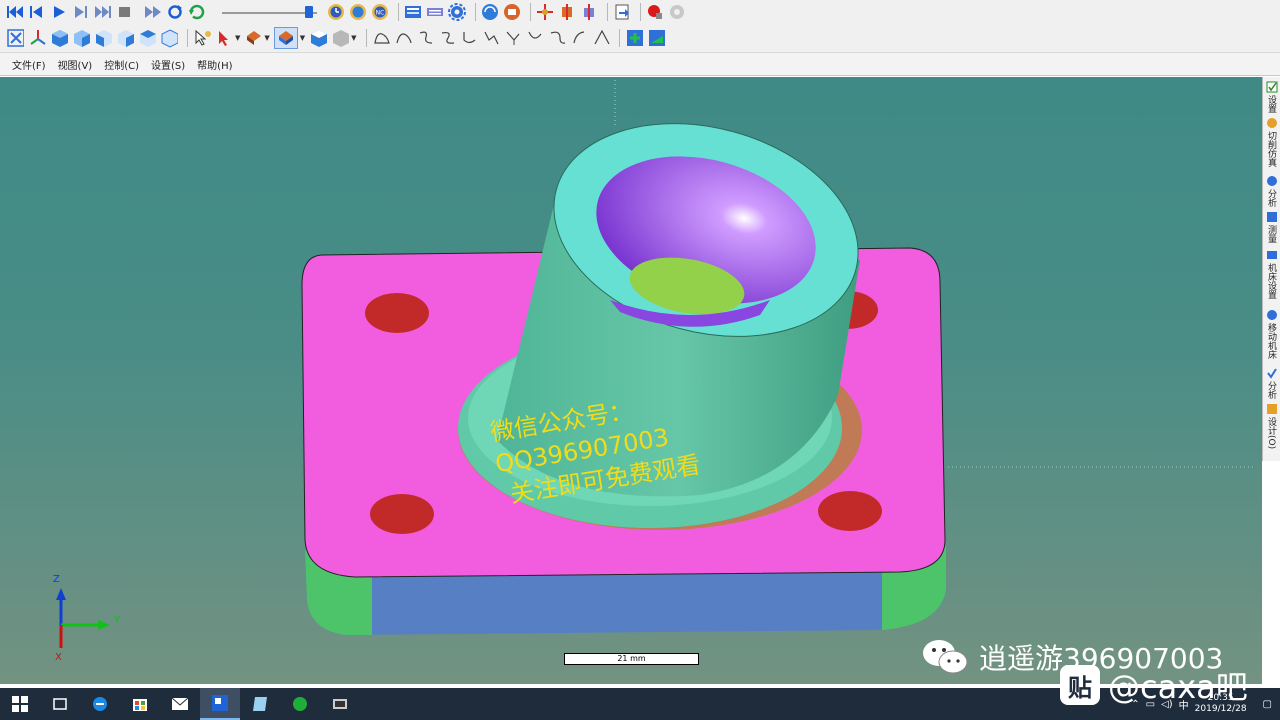  What do you see at coordinates (1271, 315) in the screenshot?
I see `nc-icon` at bounding box center [1271, 315].